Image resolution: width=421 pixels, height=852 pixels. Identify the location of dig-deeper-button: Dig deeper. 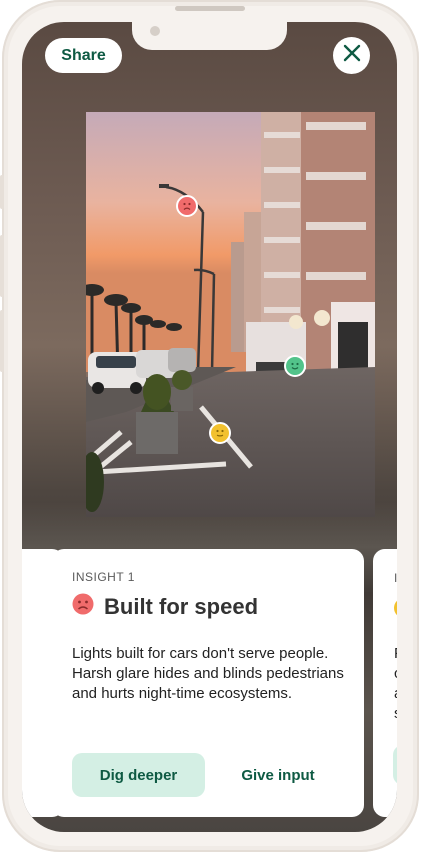
(138, 775).